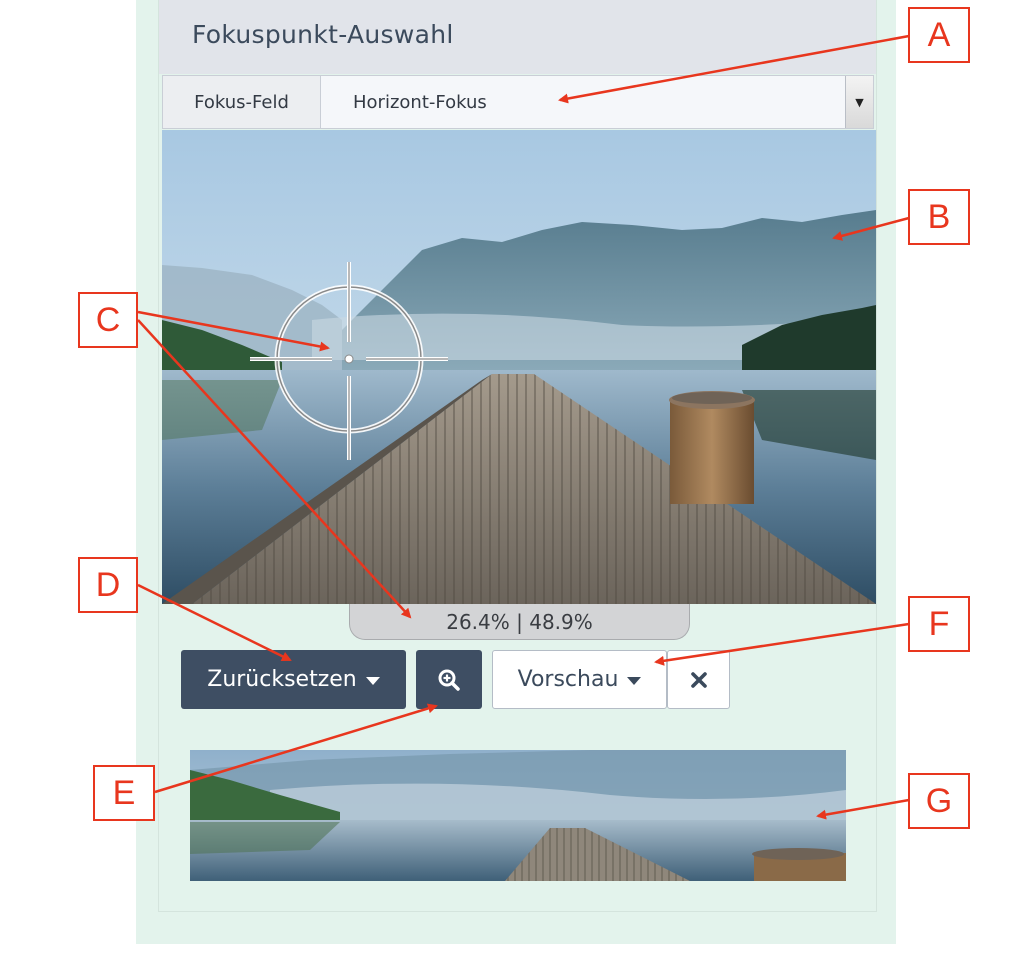  Describe the element at coordinates (939, 801) in the screenshot. I see `callout-g: G` at that location.